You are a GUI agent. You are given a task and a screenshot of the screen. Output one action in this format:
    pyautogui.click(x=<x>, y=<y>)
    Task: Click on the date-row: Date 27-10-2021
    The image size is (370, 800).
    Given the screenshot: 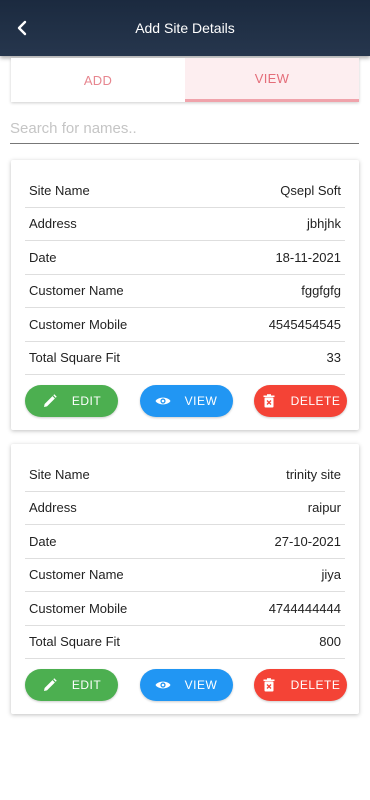 What is the action you would take?
    pyautogui.click(x=185, y=542)
    